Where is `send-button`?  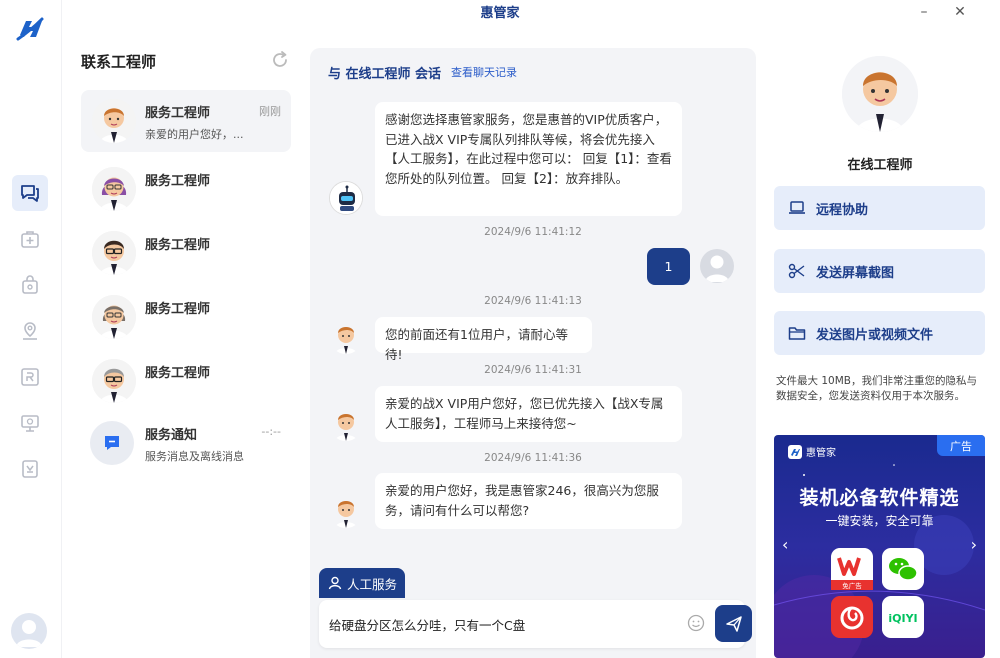 send-button is located at coordinates (733, 623).